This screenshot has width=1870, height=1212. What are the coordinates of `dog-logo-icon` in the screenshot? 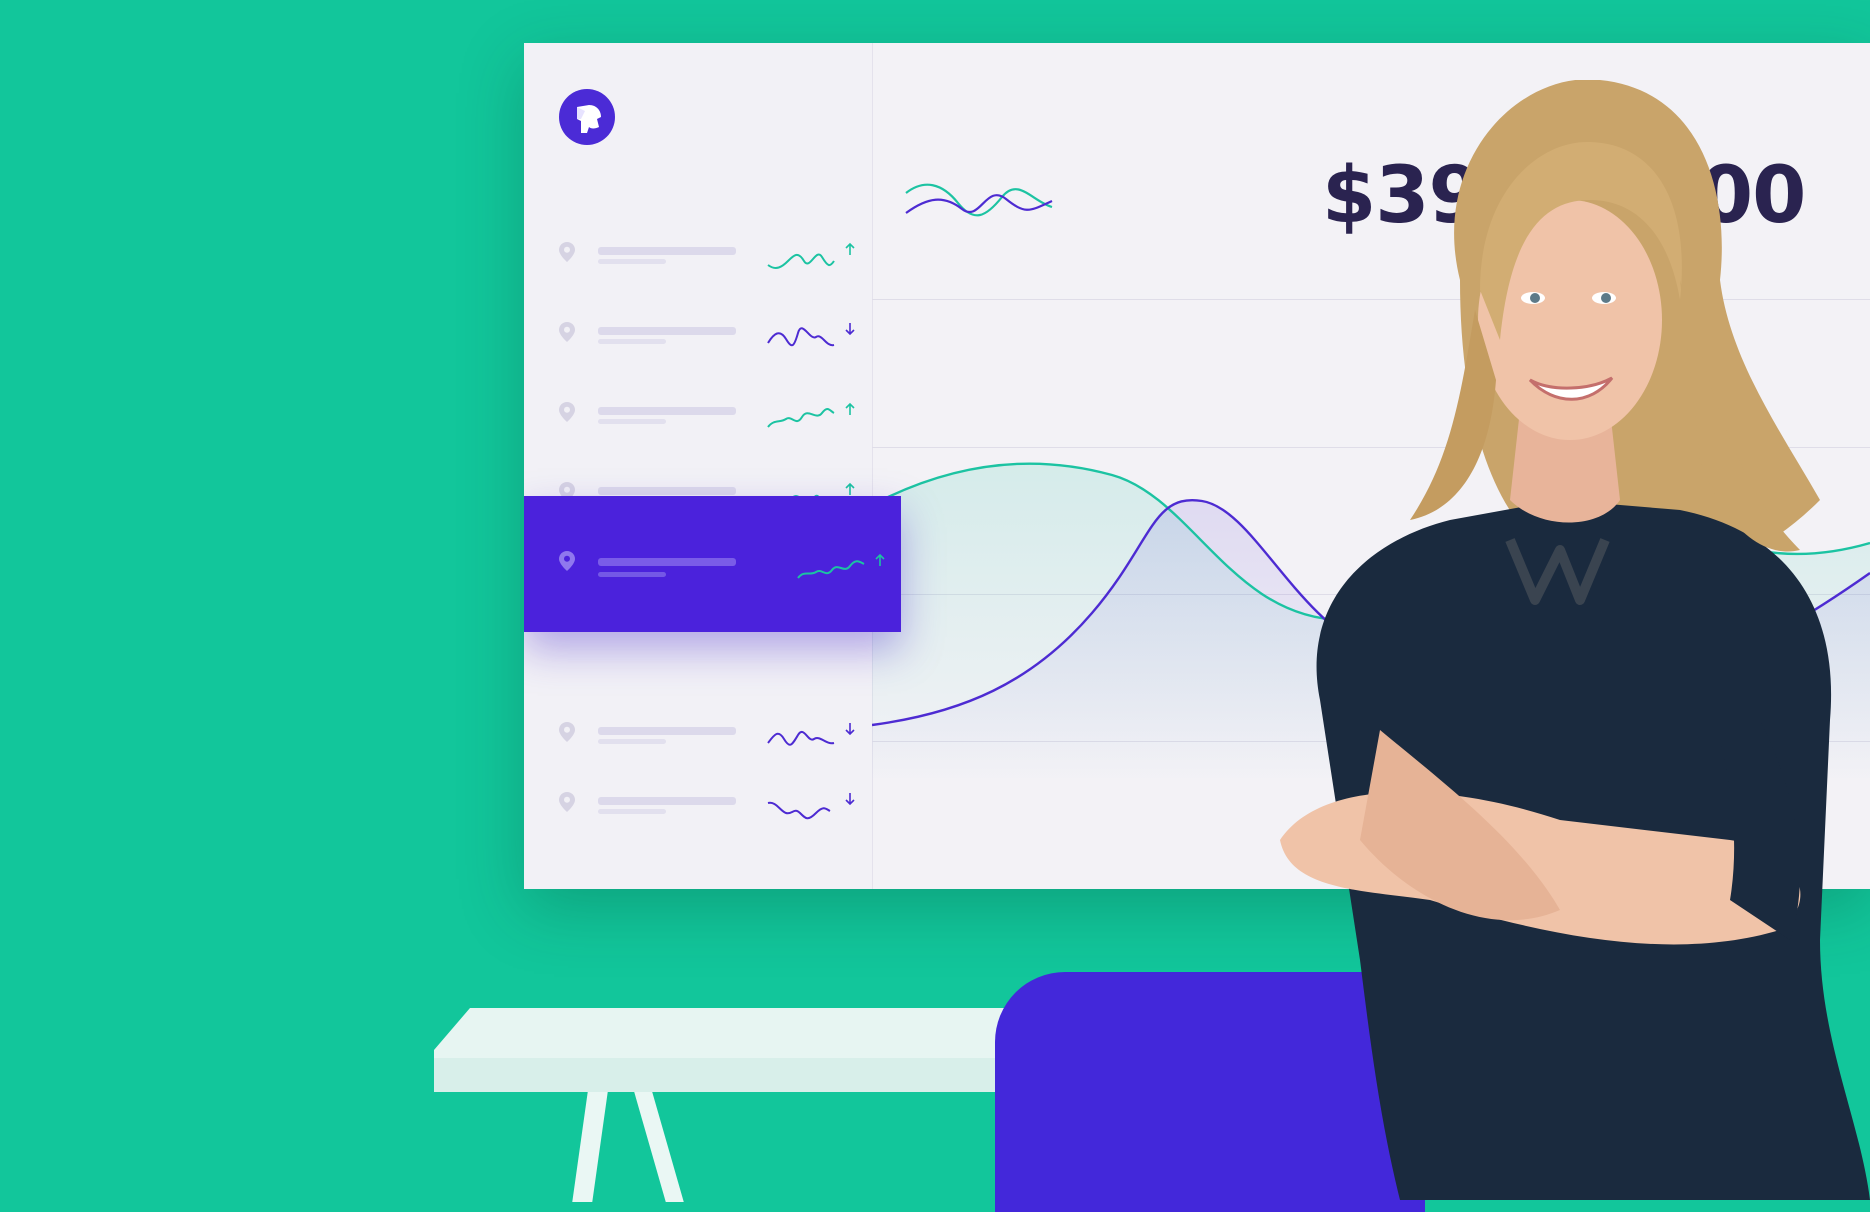 It's located at (587, 117).